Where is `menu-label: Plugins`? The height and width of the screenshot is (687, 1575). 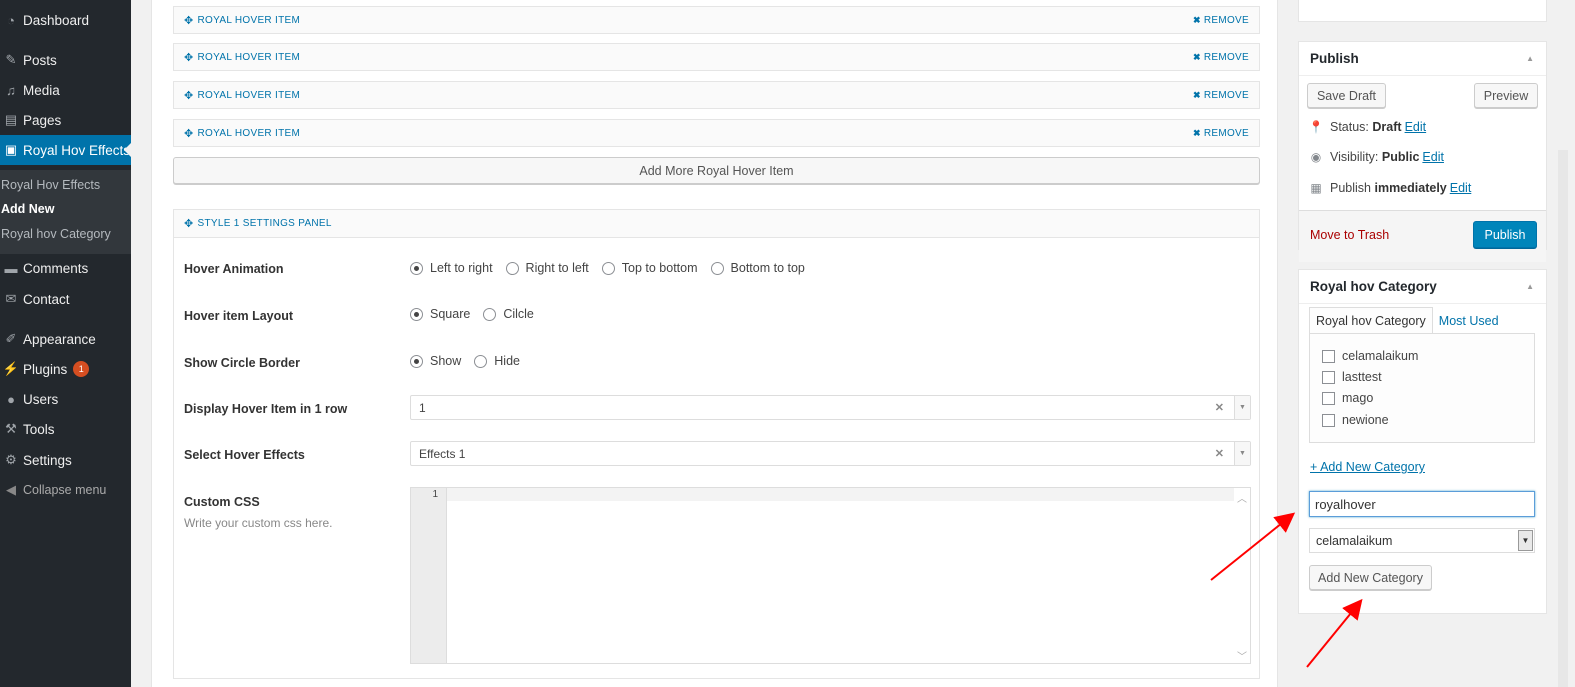
menu-label: Plugins is located at coordinates (45, 369).